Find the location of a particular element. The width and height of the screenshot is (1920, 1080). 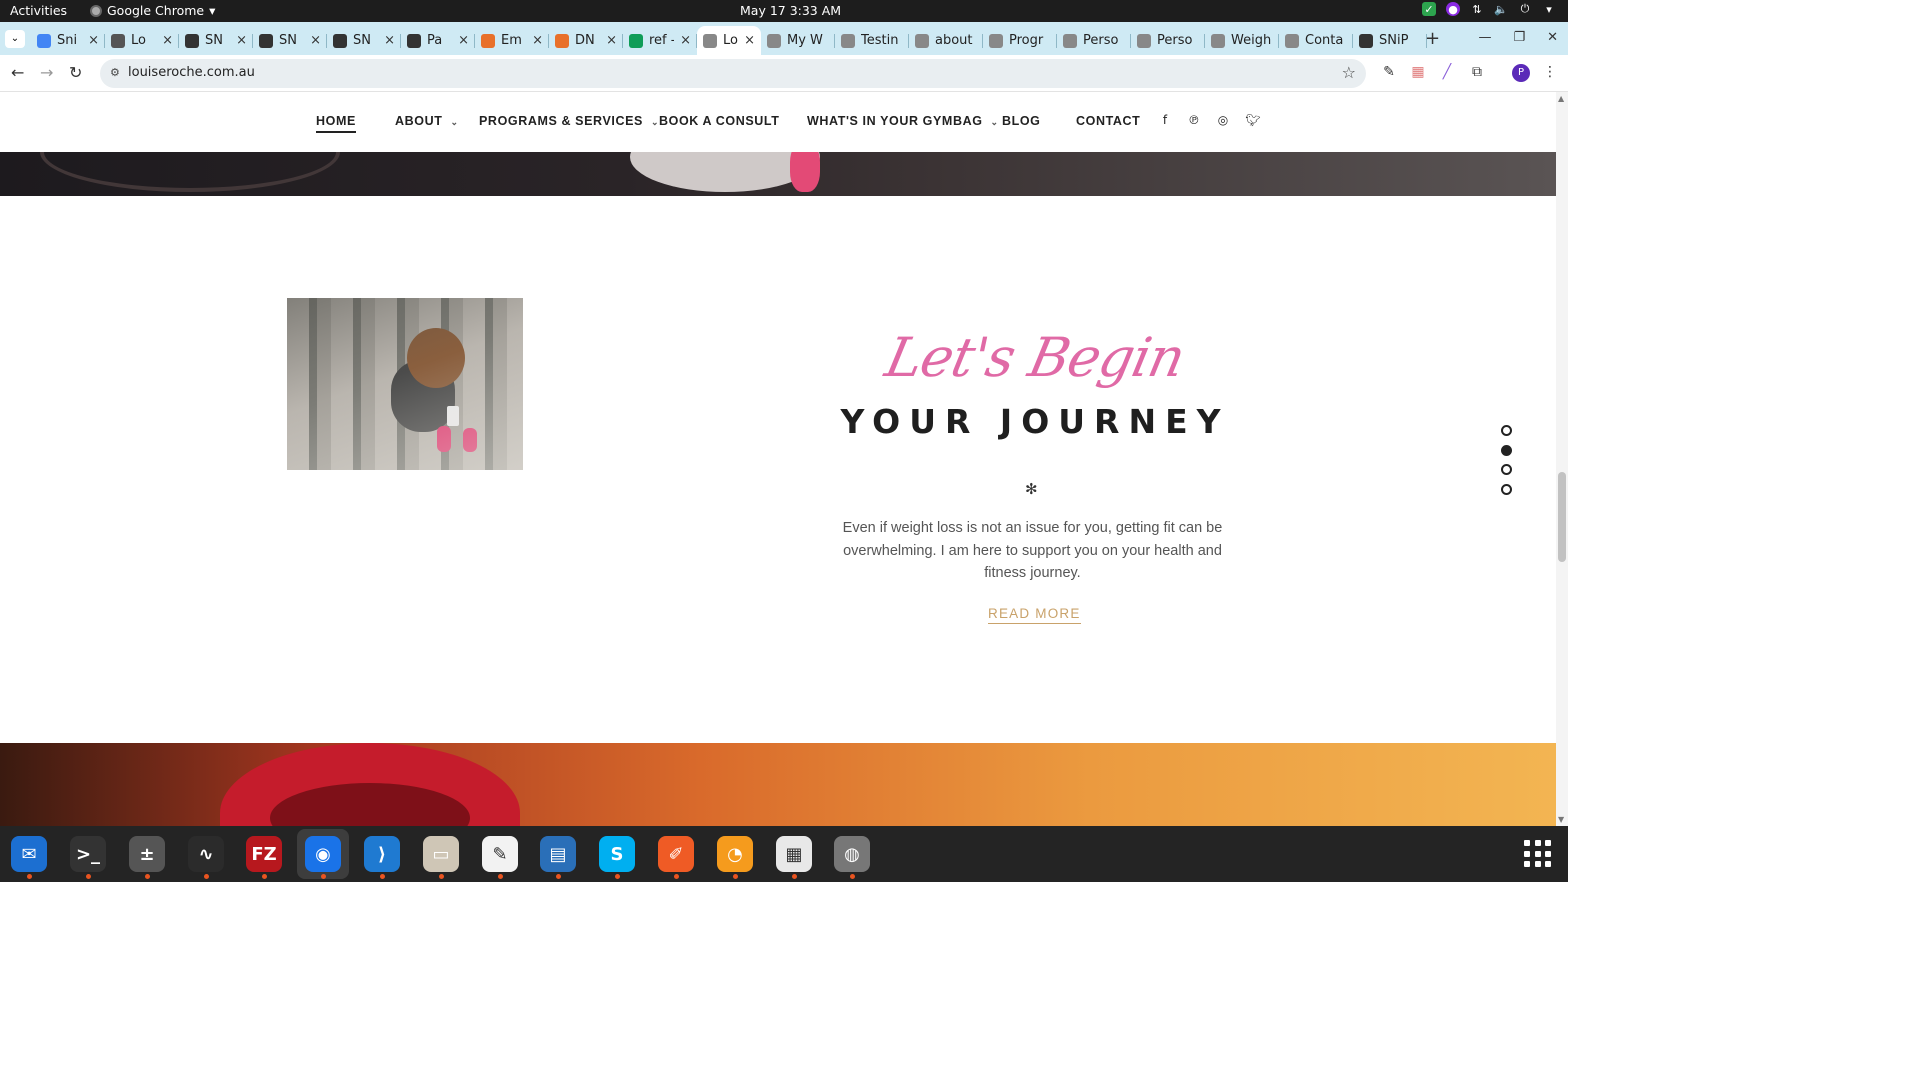

activities-button: Activities is located at coordinates (38, 10).